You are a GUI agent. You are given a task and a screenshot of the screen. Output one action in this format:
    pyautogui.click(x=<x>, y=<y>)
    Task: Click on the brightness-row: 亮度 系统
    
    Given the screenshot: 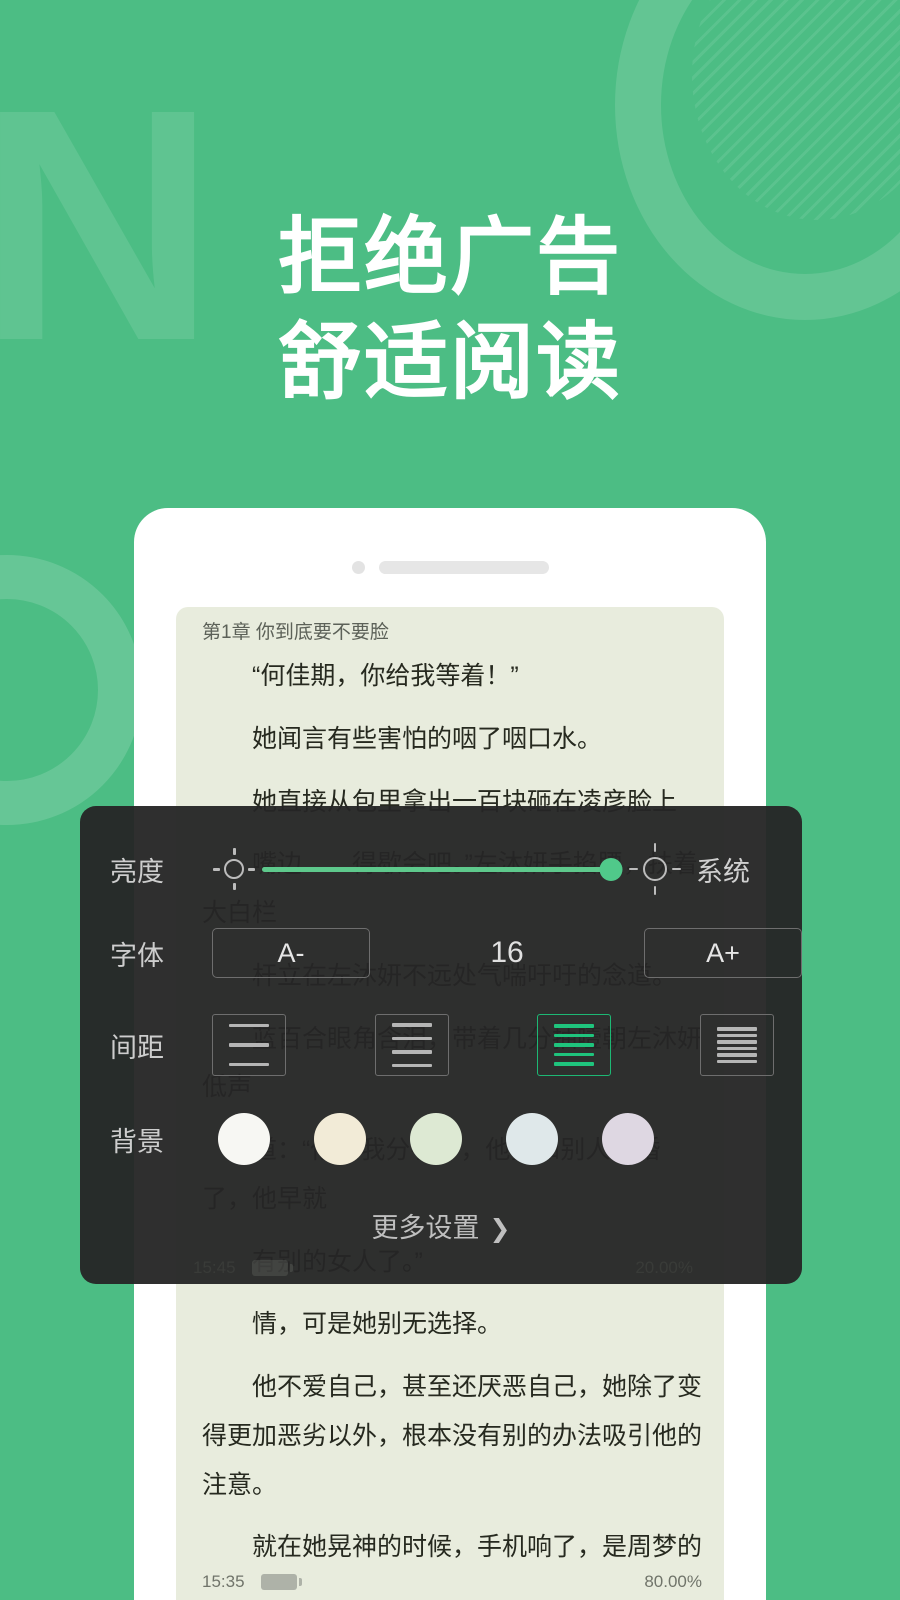 What is the action you would take?
    pyautogui.click(x=441, y=869)
    